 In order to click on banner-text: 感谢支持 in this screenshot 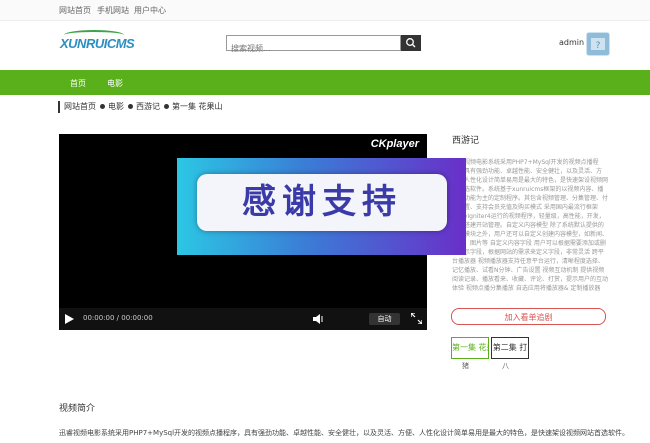, I will do `click(322, 202)`.